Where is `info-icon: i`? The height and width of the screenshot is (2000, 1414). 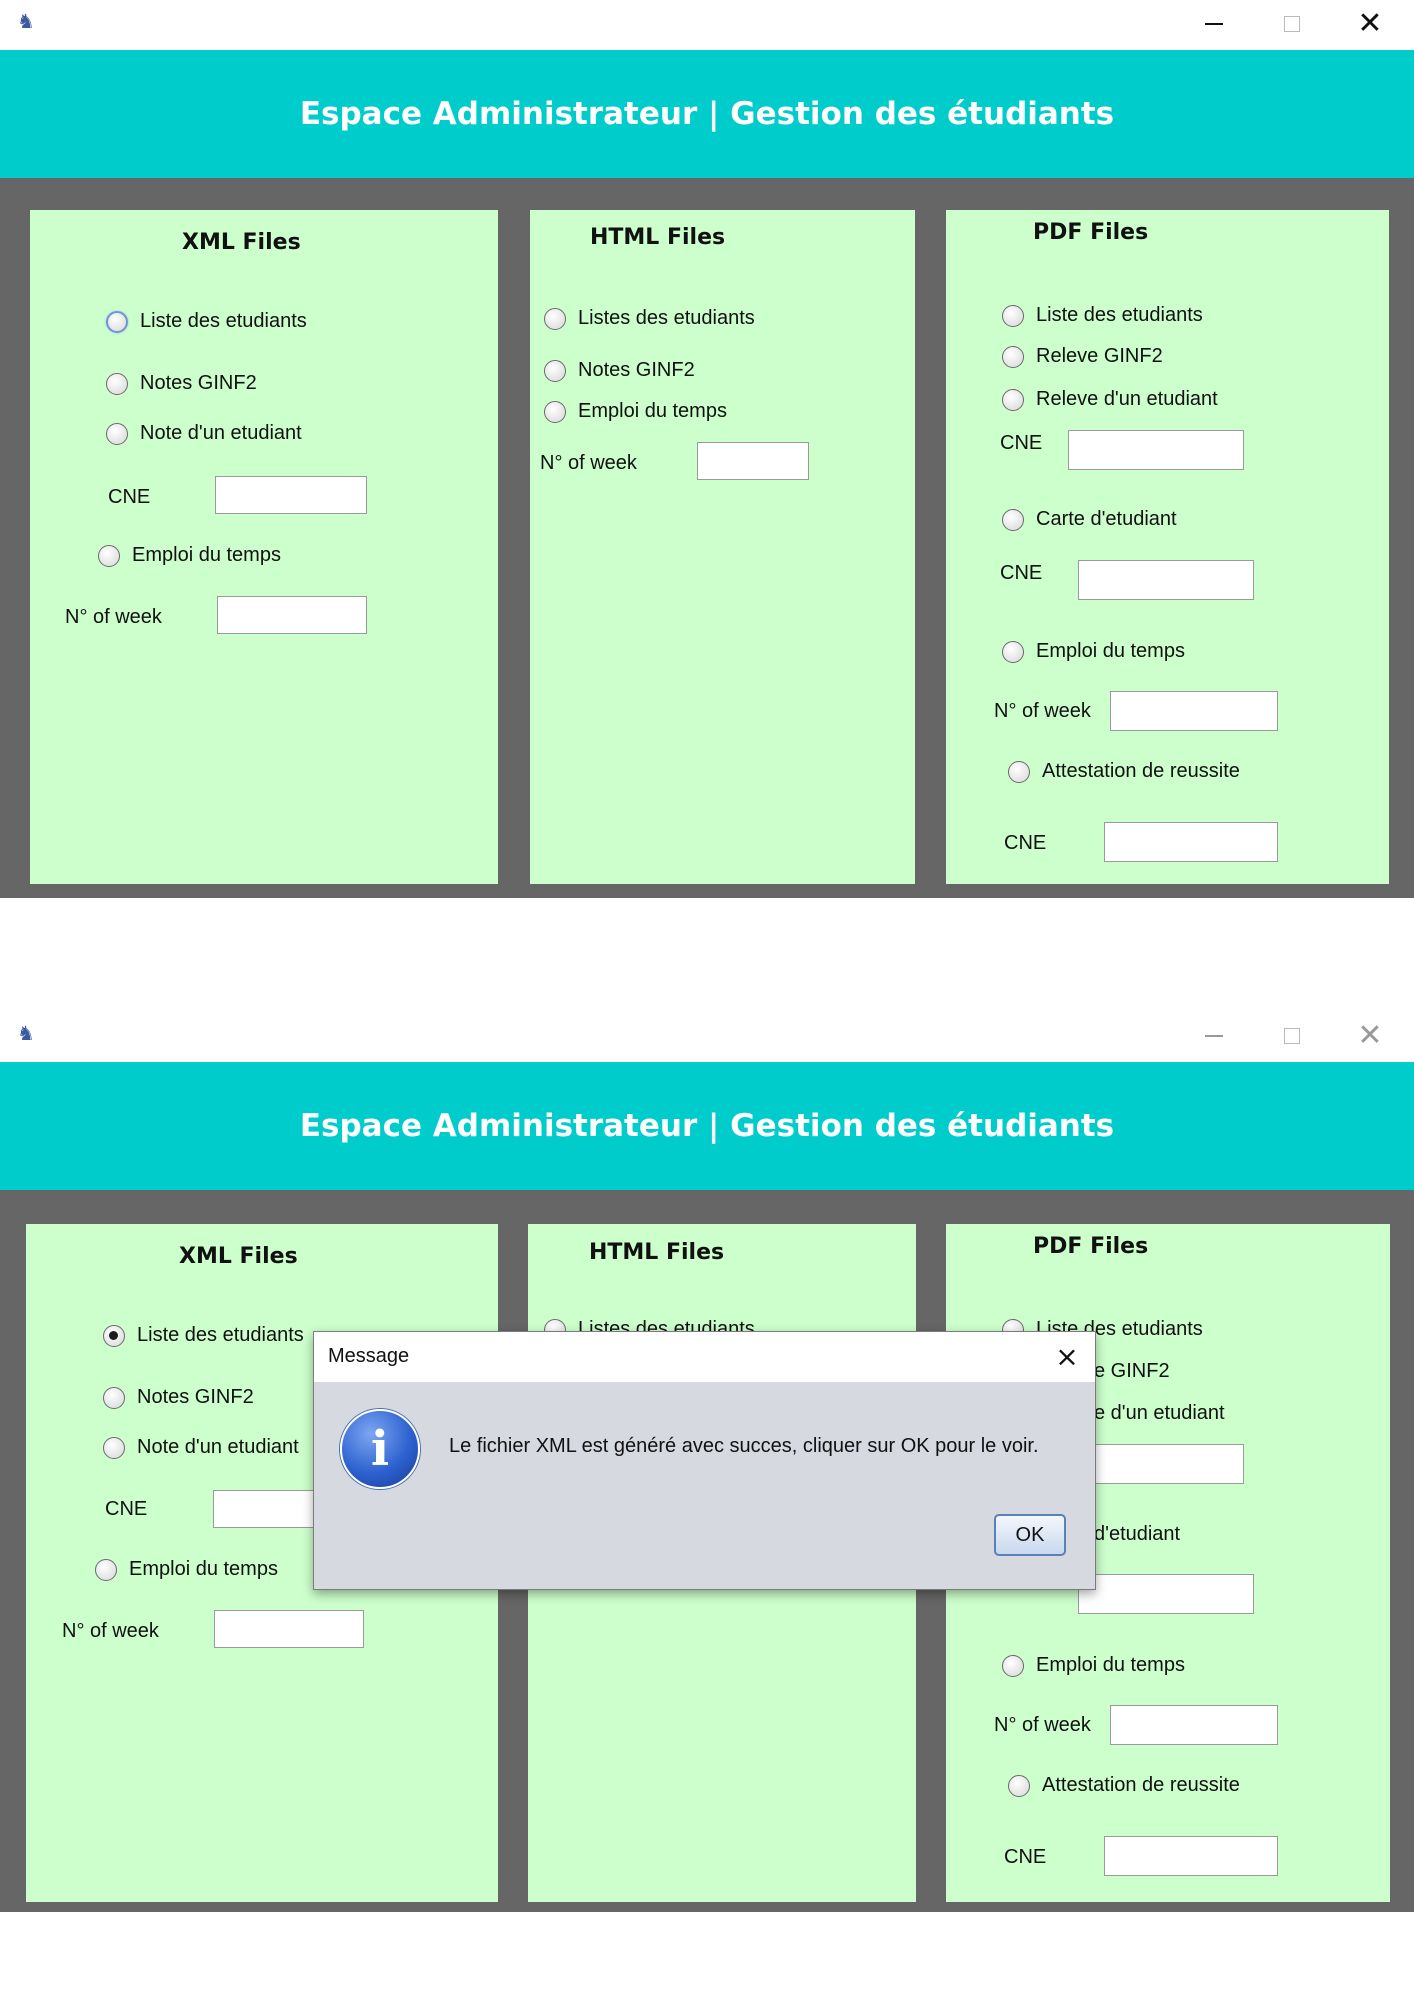 info-icon: i is located at coordinates (380, 1449).